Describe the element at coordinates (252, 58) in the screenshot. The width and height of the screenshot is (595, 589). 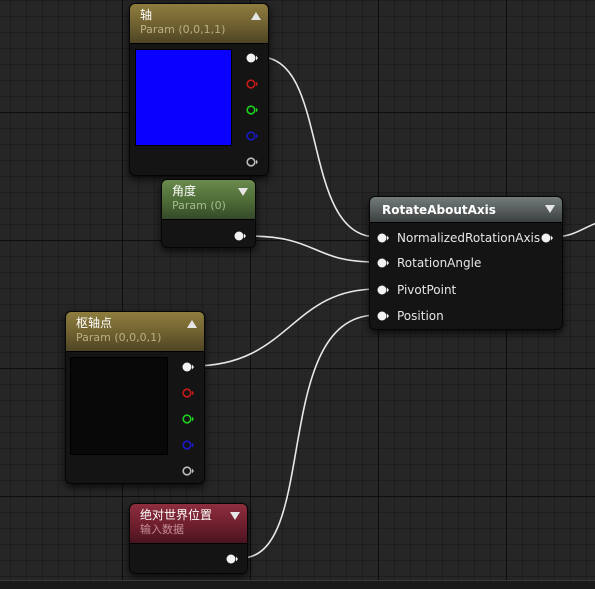
I see `axis-output-rgba-pin` at that location.